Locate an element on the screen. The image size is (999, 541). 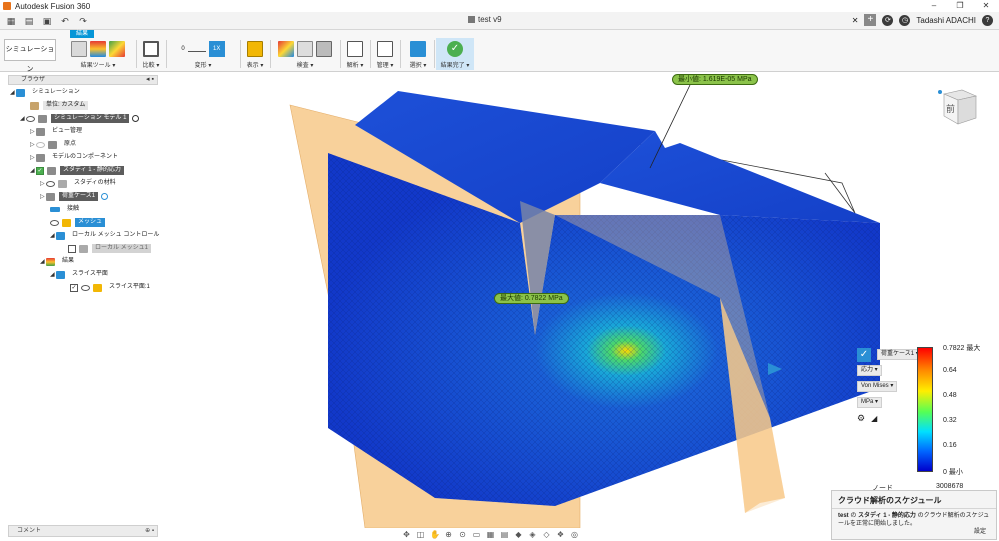
legend-settings-row: ⚙ ◢ is located at coordinates (867, 418).